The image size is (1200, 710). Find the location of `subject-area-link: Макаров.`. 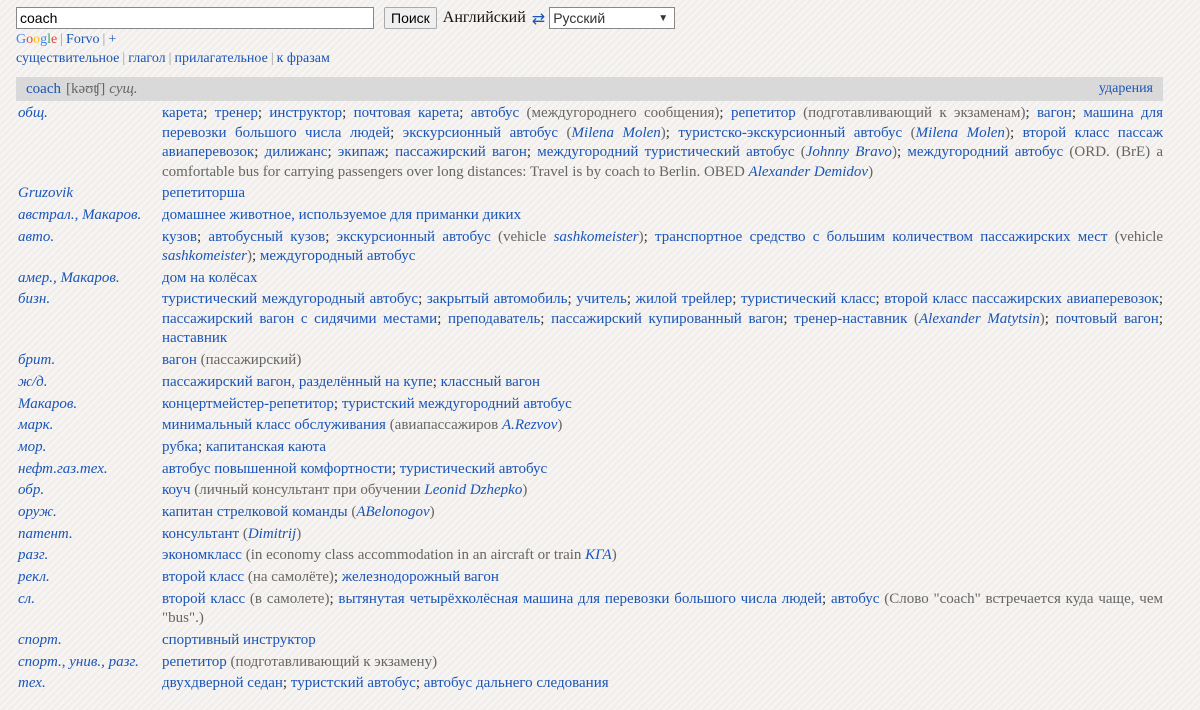

subject-area-link: Макаров. is located at coordinates (90, 405).